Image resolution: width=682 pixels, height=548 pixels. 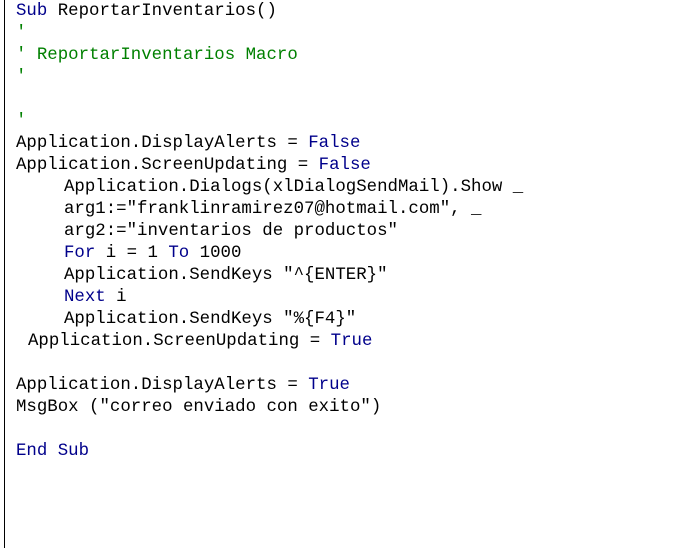 I want to click on statement-text: i = 1, so click(x=132, y=253).